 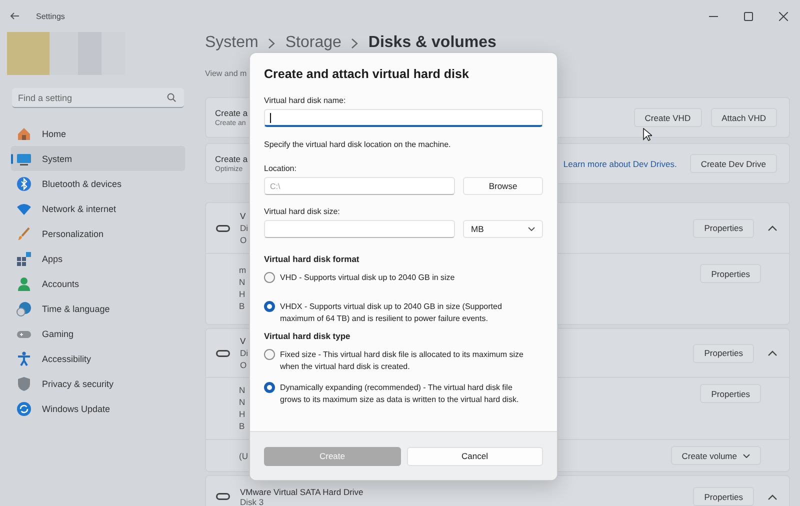 I want to click on size-field, so click(x=359, y=229).